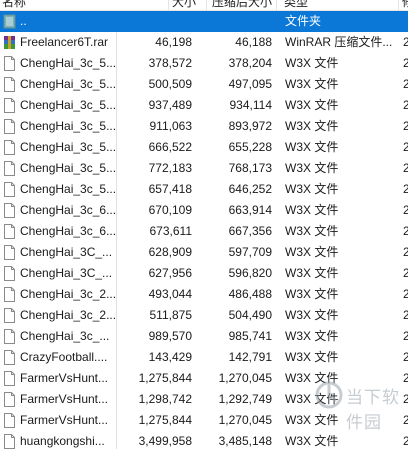 This screenshot has width=408, height=449. Describe the element at coordinates (171, 315) in the screenshot. I see `file-size: 511,875` at that location.